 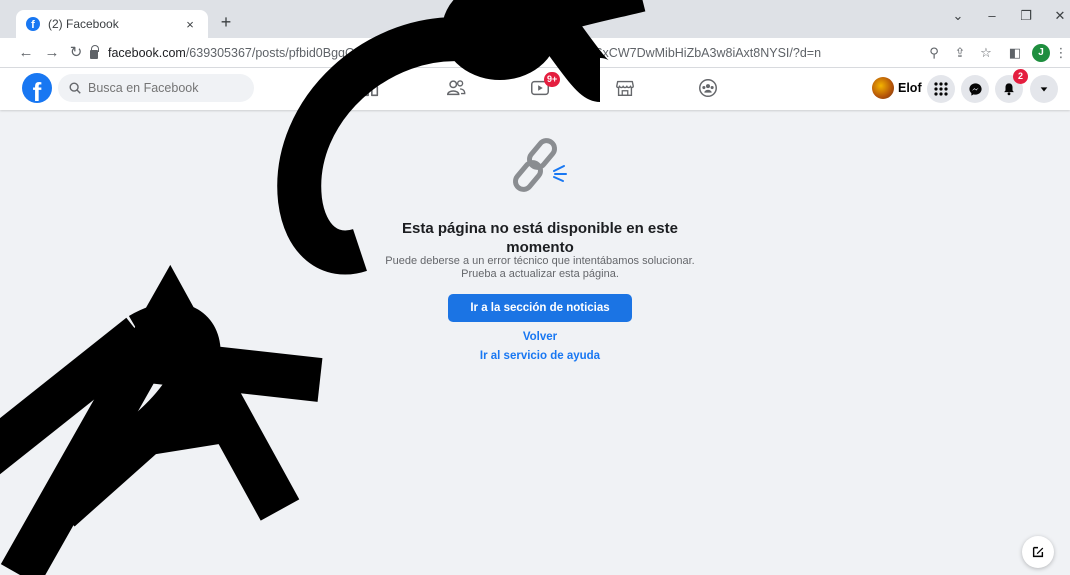 What do you see at coordinates (226, 22) in the screenshot?
I see `new-tab-button: +` at bounding box center [226, 22].